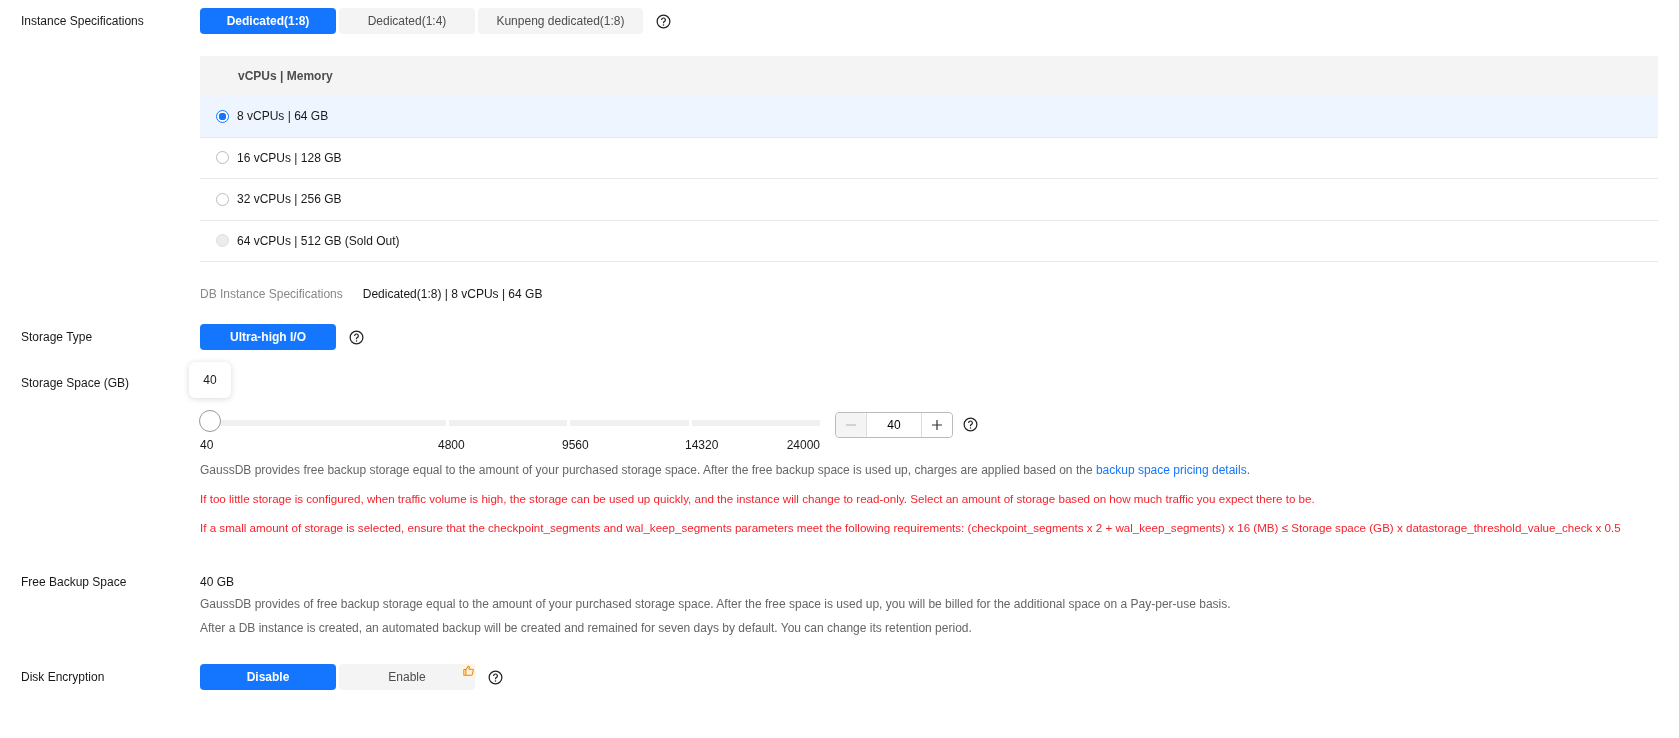  What do you see at coordinates (289, 157) in the screenshot?
I see `spec-option-text: 16 vCPUs | 128 GB` at bounding box center [289, 157].